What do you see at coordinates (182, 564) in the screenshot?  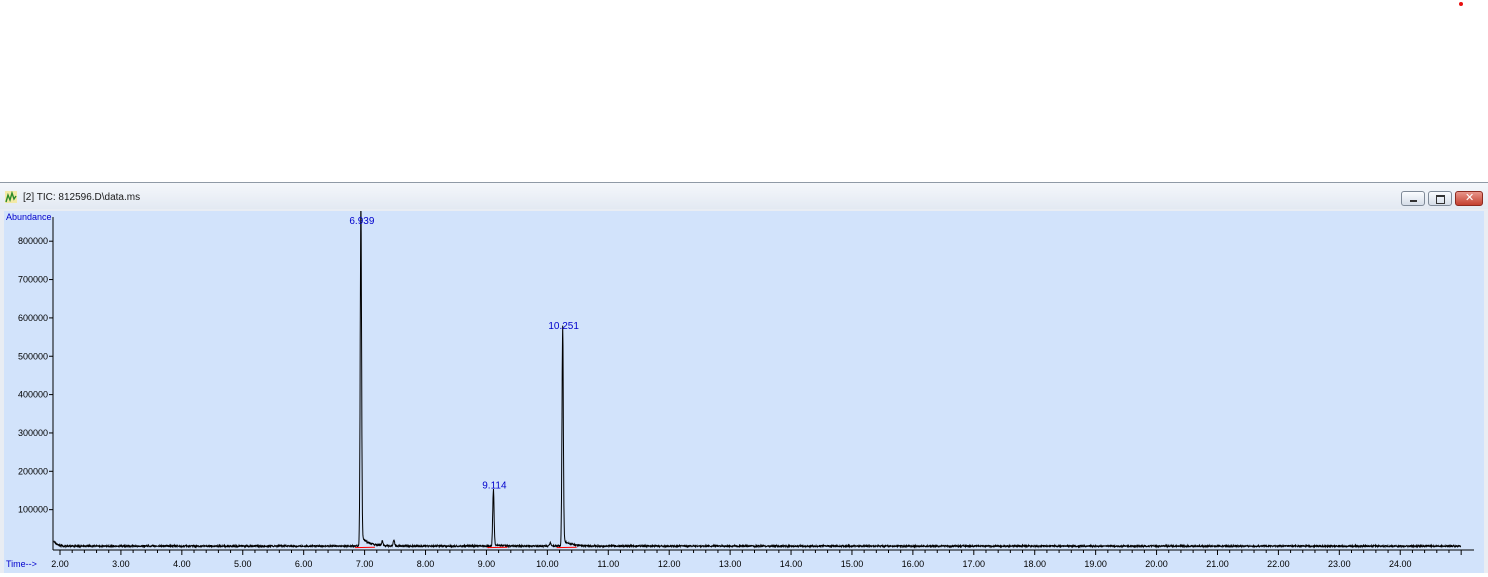 I see `x-tick-label: 4.00` at bounding box center [182, 564].